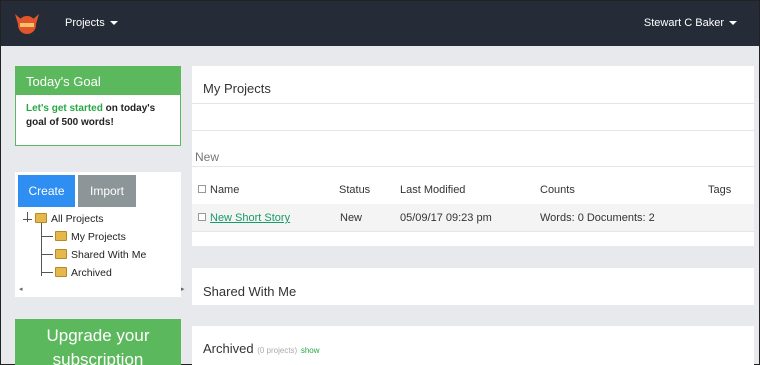 The width and height of the screenshot is (760, 365). I want to click on archived-title-row: Archived (0 projects) show, so click(261, 348).